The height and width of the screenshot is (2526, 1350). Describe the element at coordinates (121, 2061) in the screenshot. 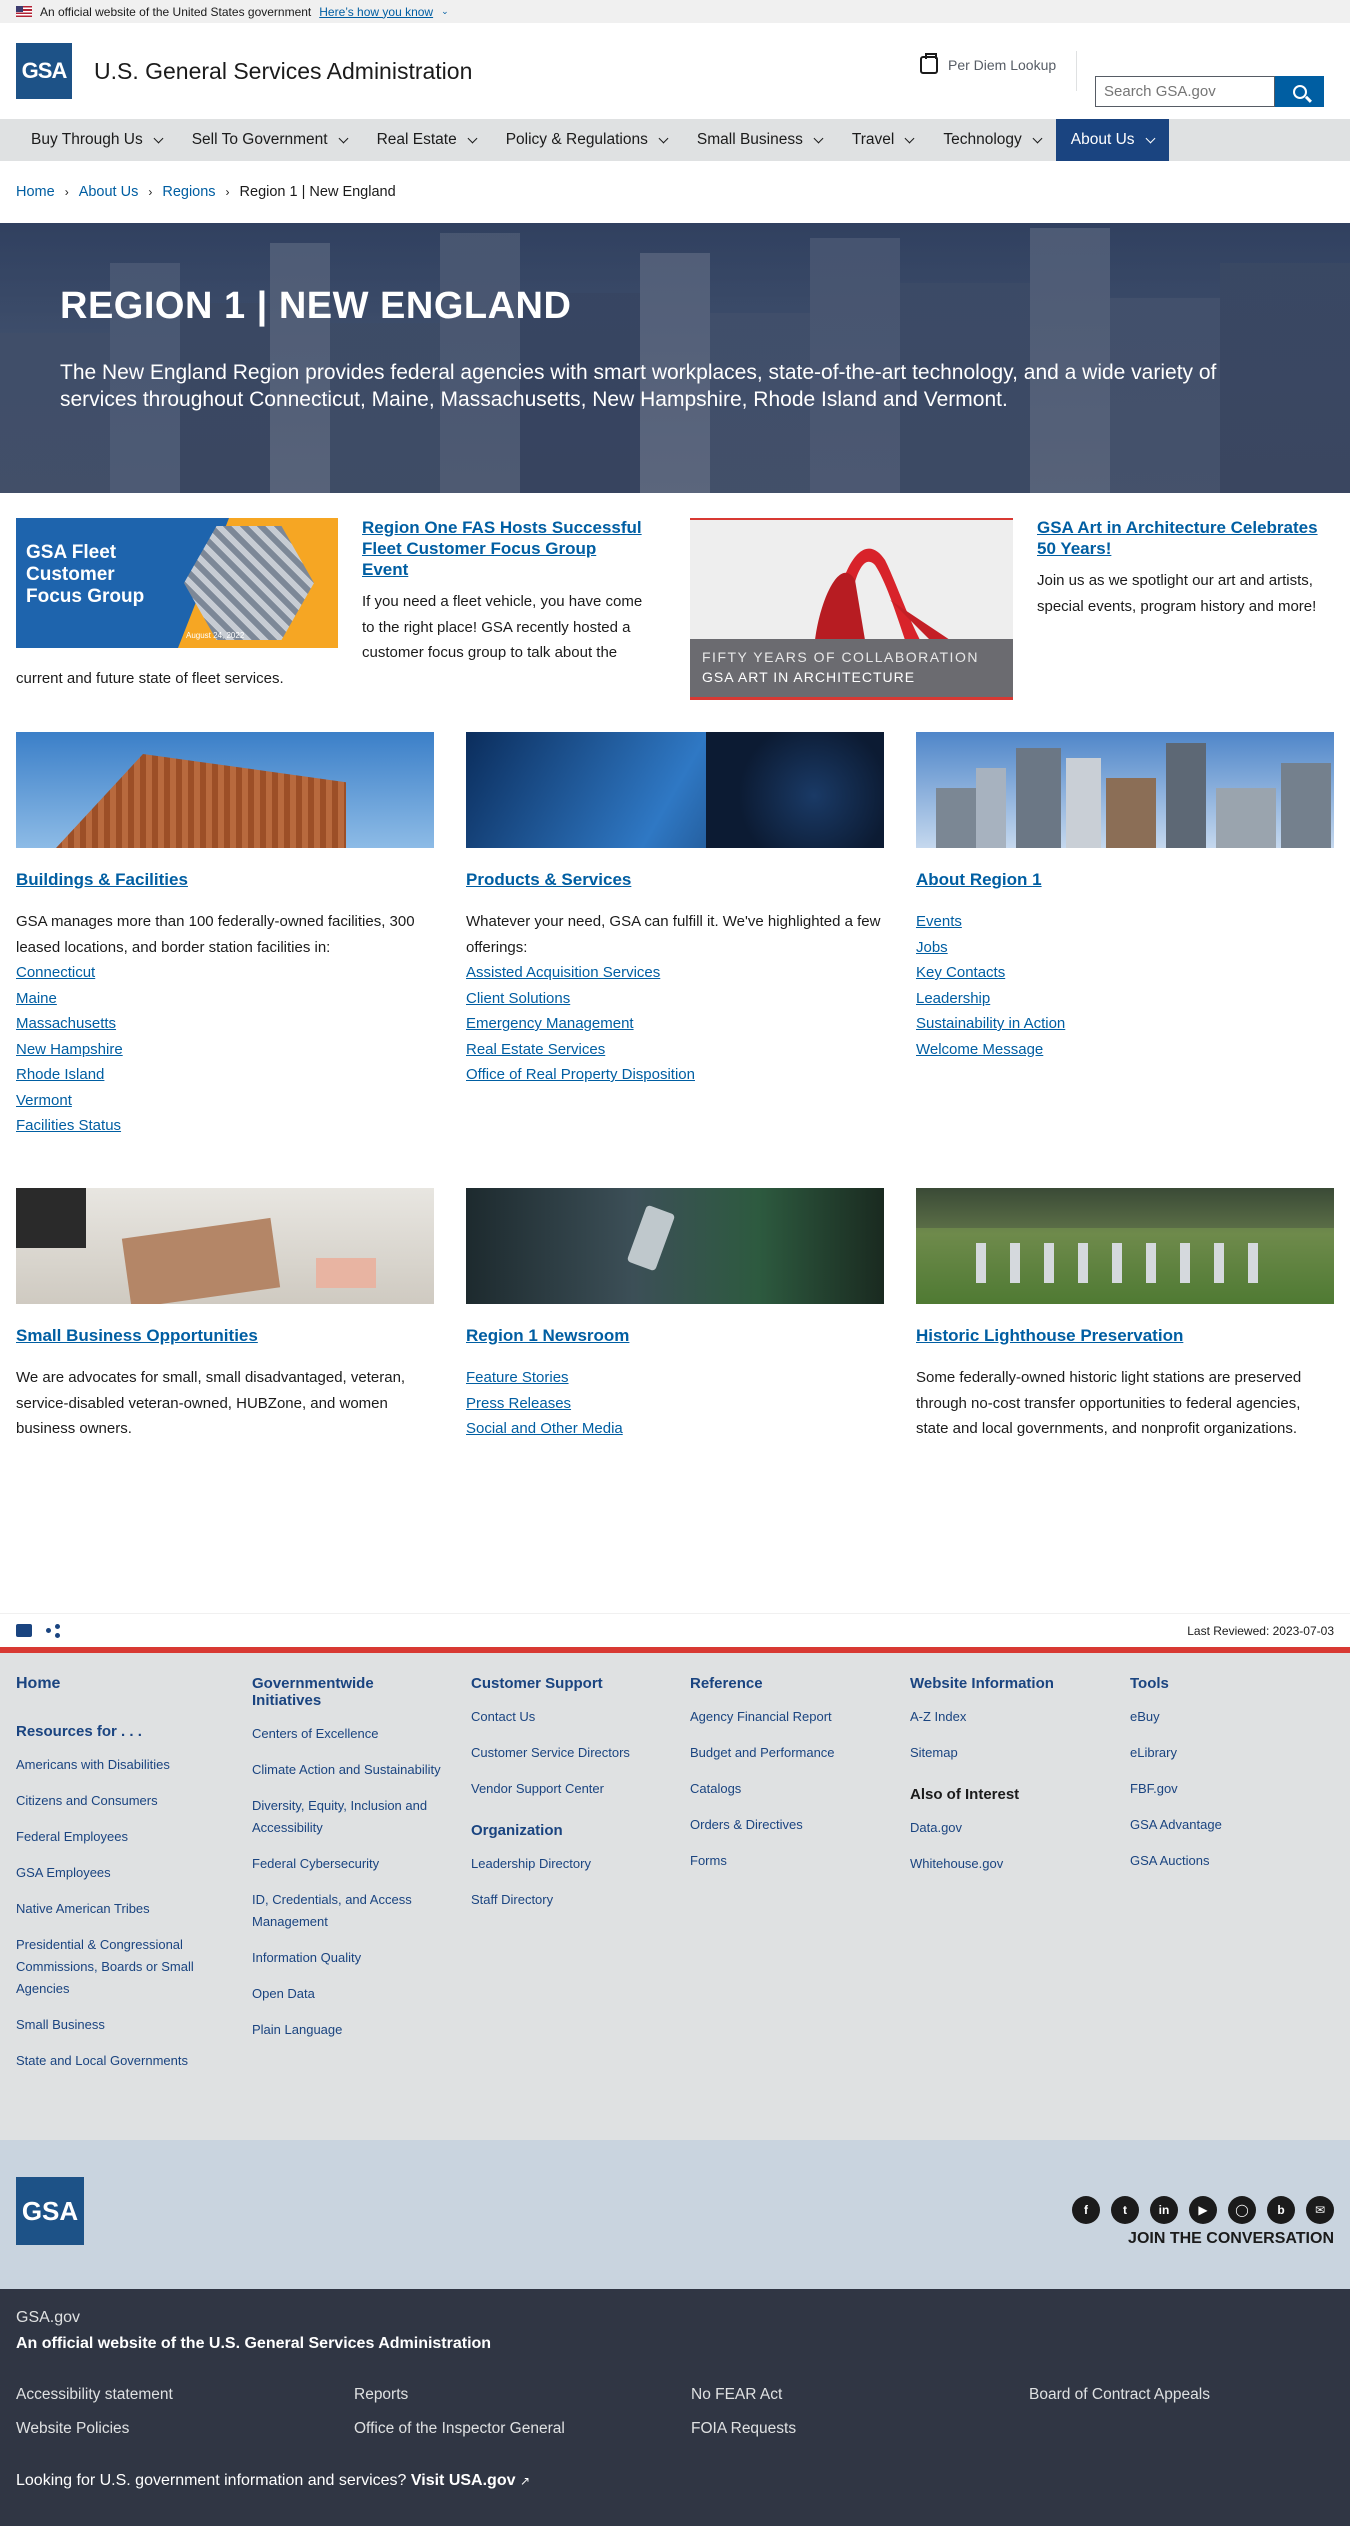

I see `footer-link: State and Local Governments` at that location.